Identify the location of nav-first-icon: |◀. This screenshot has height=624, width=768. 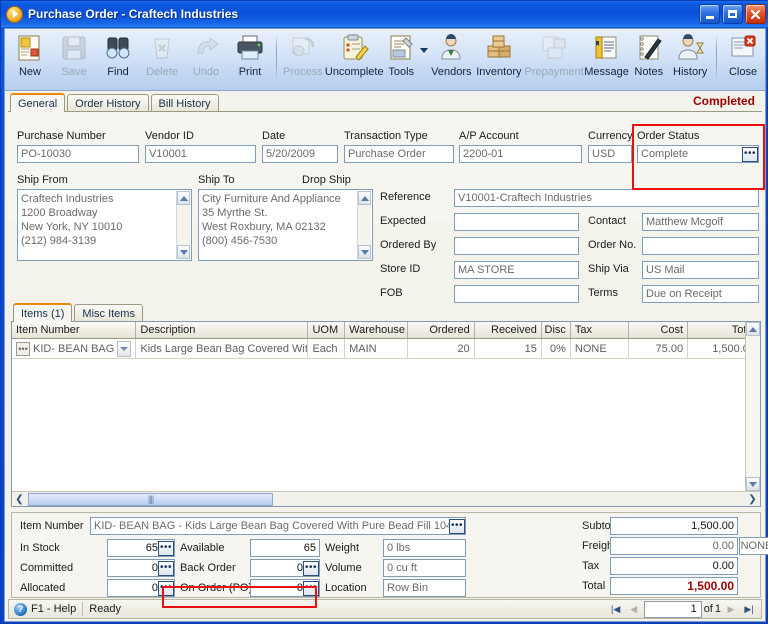
(616, 609).